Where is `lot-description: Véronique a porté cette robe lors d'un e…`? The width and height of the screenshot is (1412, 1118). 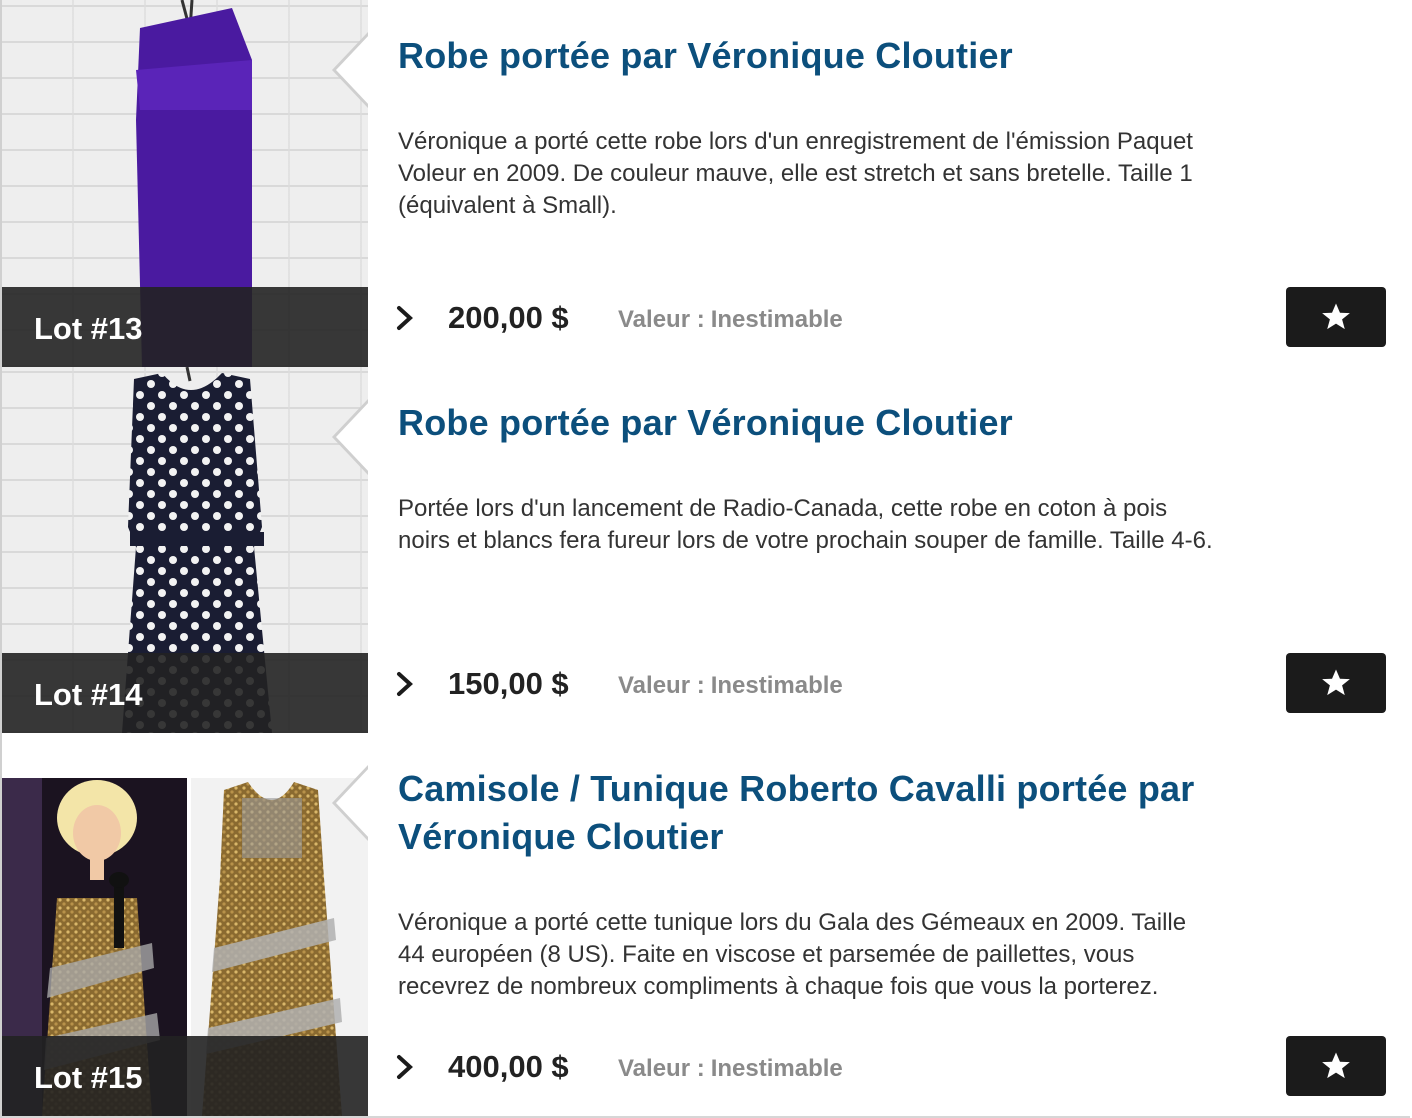 lot-description: Véronique a porté cette robe lors d'un e… is located at coordinates (795, 173).